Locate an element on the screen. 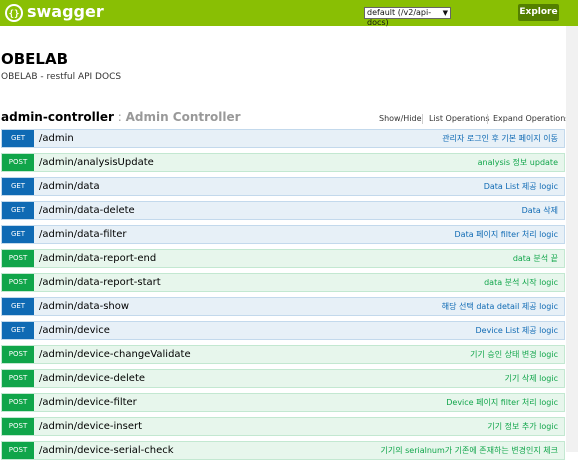 The image size is (578, 460). operation-summary: 기기 삭제 logic is located at coordinates (531, 378).